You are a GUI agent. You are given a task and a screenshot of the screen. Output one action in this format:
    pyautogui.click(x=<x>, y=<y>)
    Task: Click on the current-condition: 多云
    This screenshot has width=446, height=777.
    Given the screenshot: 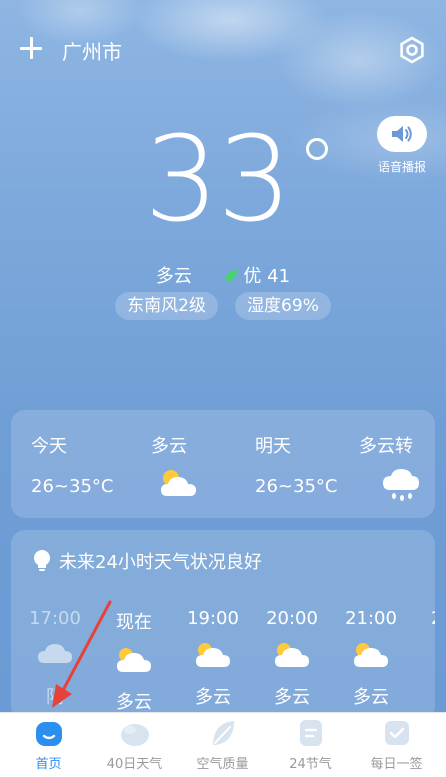 What is the action you would take?
    pyautogui.click(x=173, y=276)
    